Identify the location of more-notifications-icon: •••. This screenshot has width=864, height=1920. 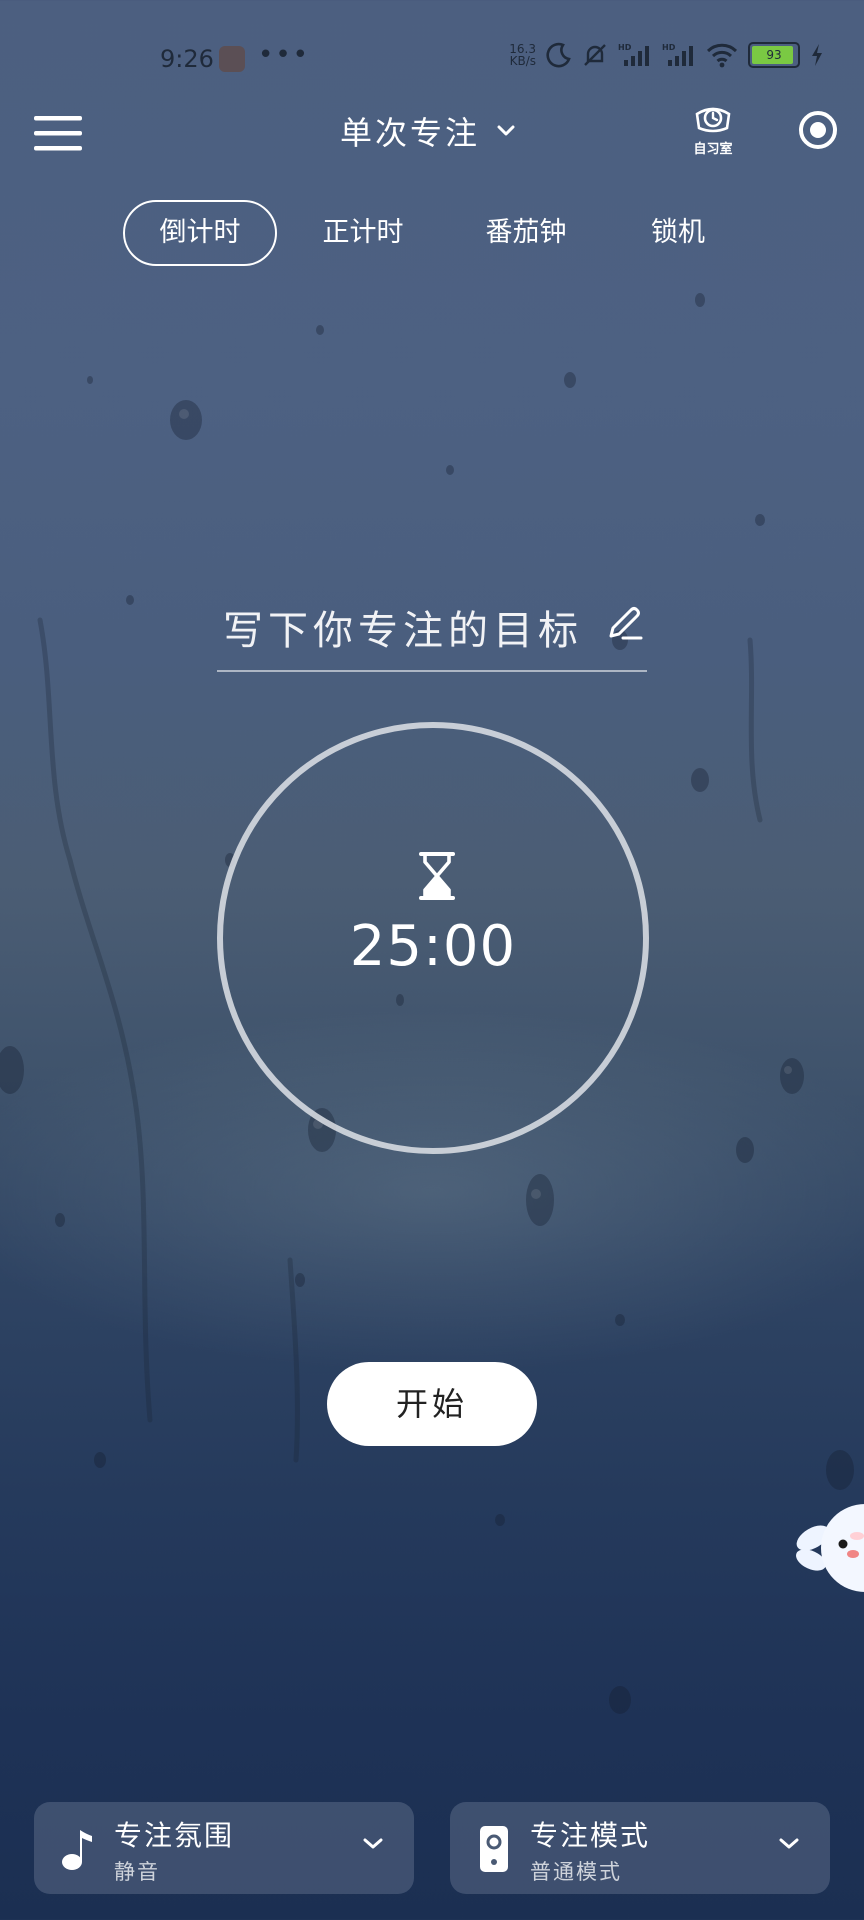
(284, 55).